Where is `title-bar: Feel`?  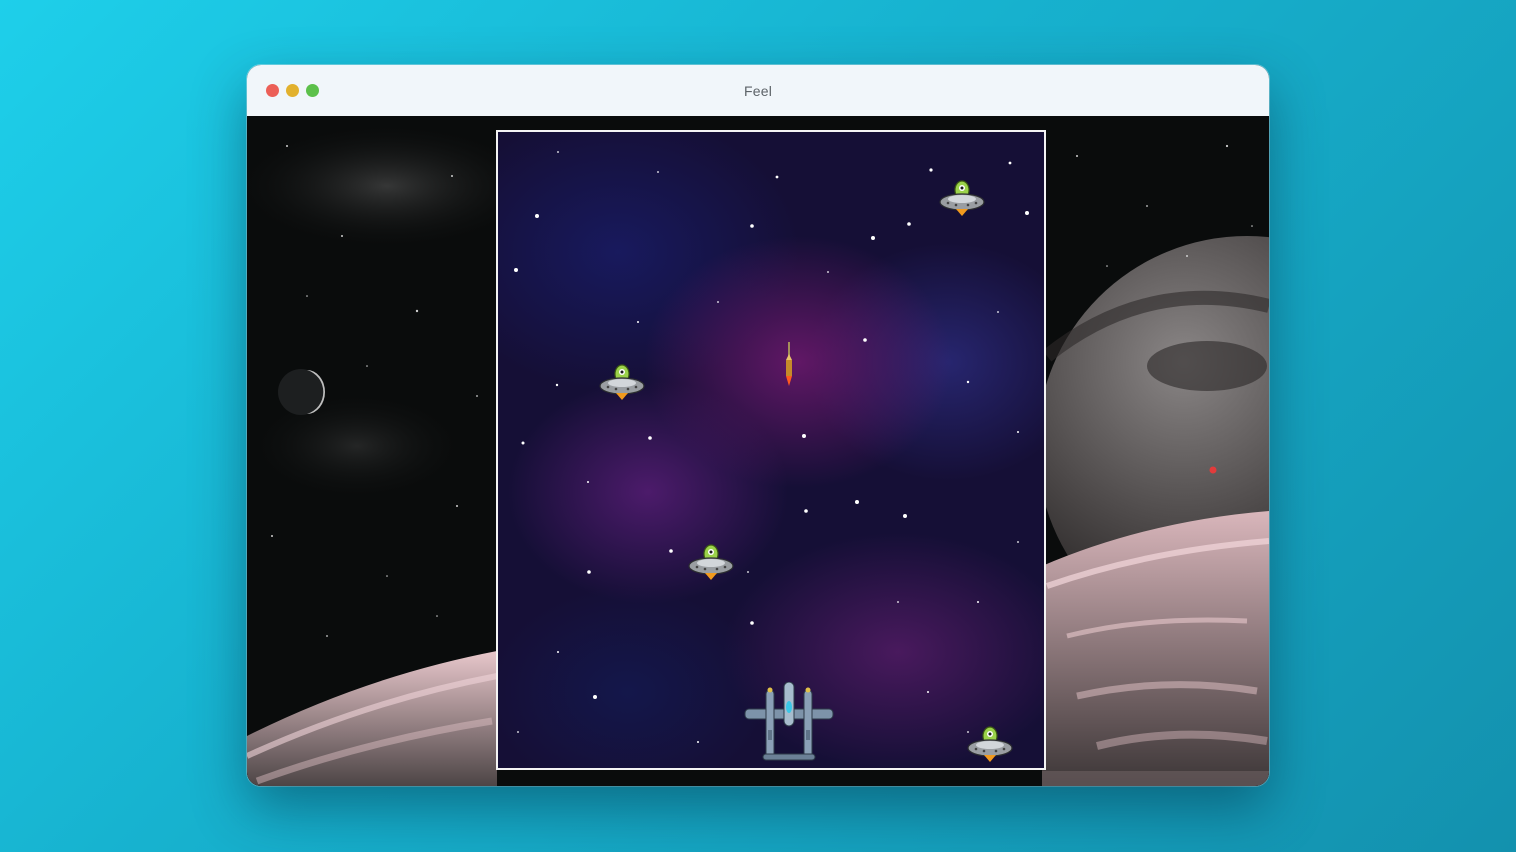 title-bar: Feel is located at coordinates (758, 91).